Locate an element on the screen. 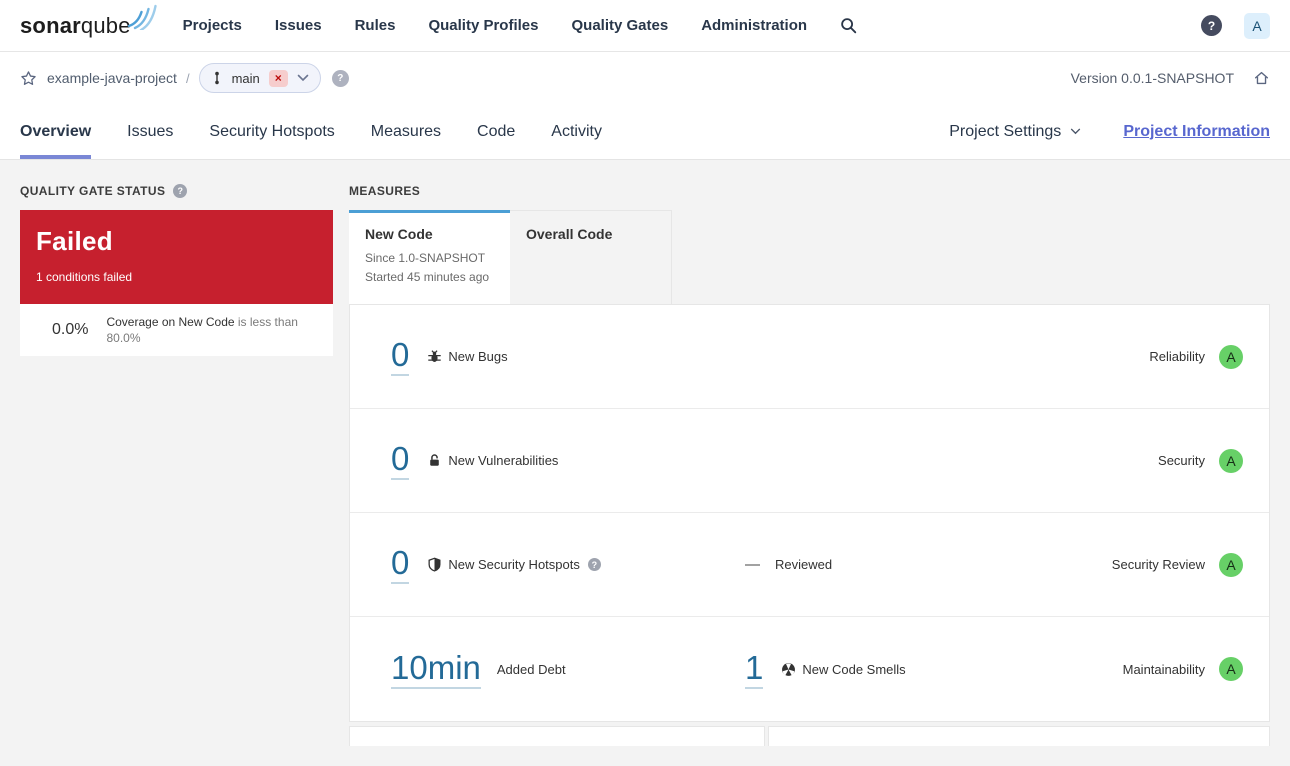 The width and height of the screenshot is (1290, 766). help-icon: ? is located at coordinates (1211, 25).